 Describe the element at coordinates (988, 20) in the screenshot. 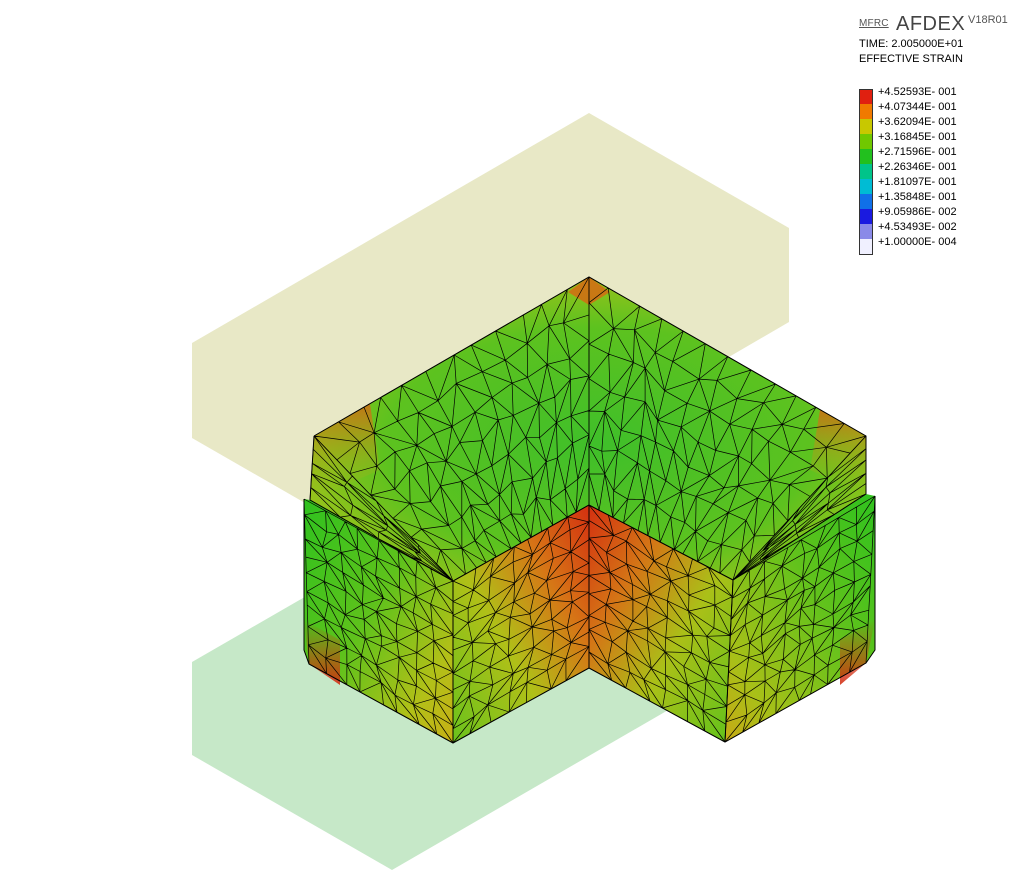

I see `brand-version: V18R01` at that location.